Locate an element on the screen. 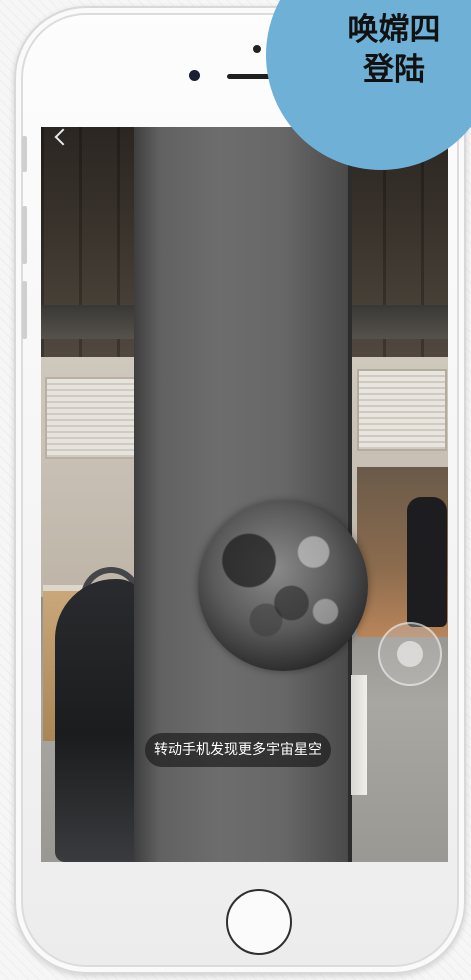 This screenshot has height=980, width=471. camera-dot-icon is located at coordinates (194, 75).